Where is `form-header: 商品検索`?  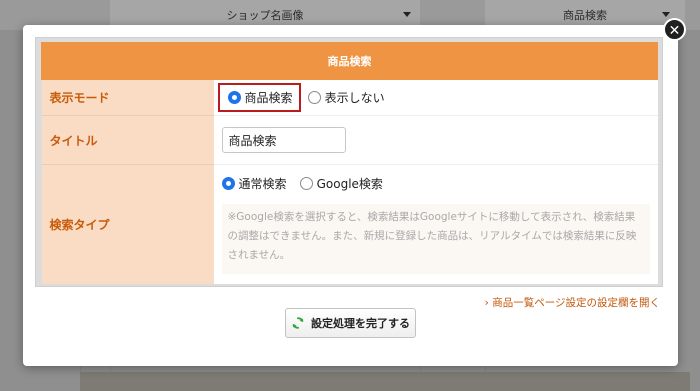
form-header: 商品検索 is located at coordinates (349, 61).